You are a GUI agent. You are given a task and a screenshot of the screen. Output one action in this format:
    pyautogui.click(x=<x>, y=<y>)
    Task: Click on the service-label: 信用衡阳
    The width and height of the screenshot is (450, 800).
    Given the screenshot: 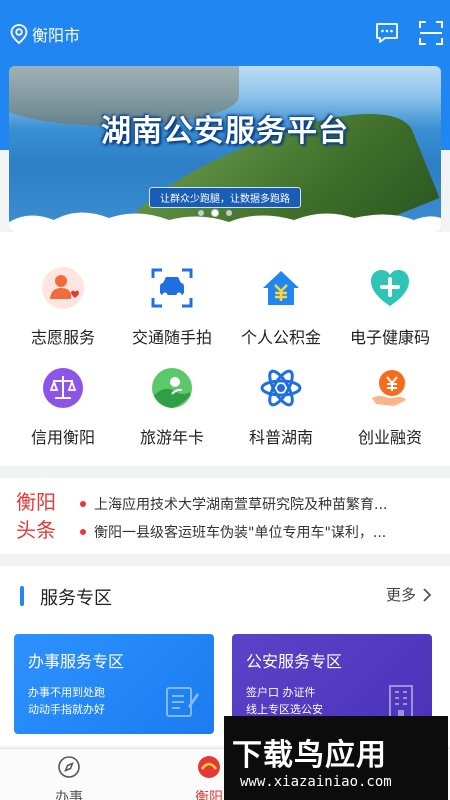 What is the action you would take?
    pyautogui.click(x=62, y=437)
    